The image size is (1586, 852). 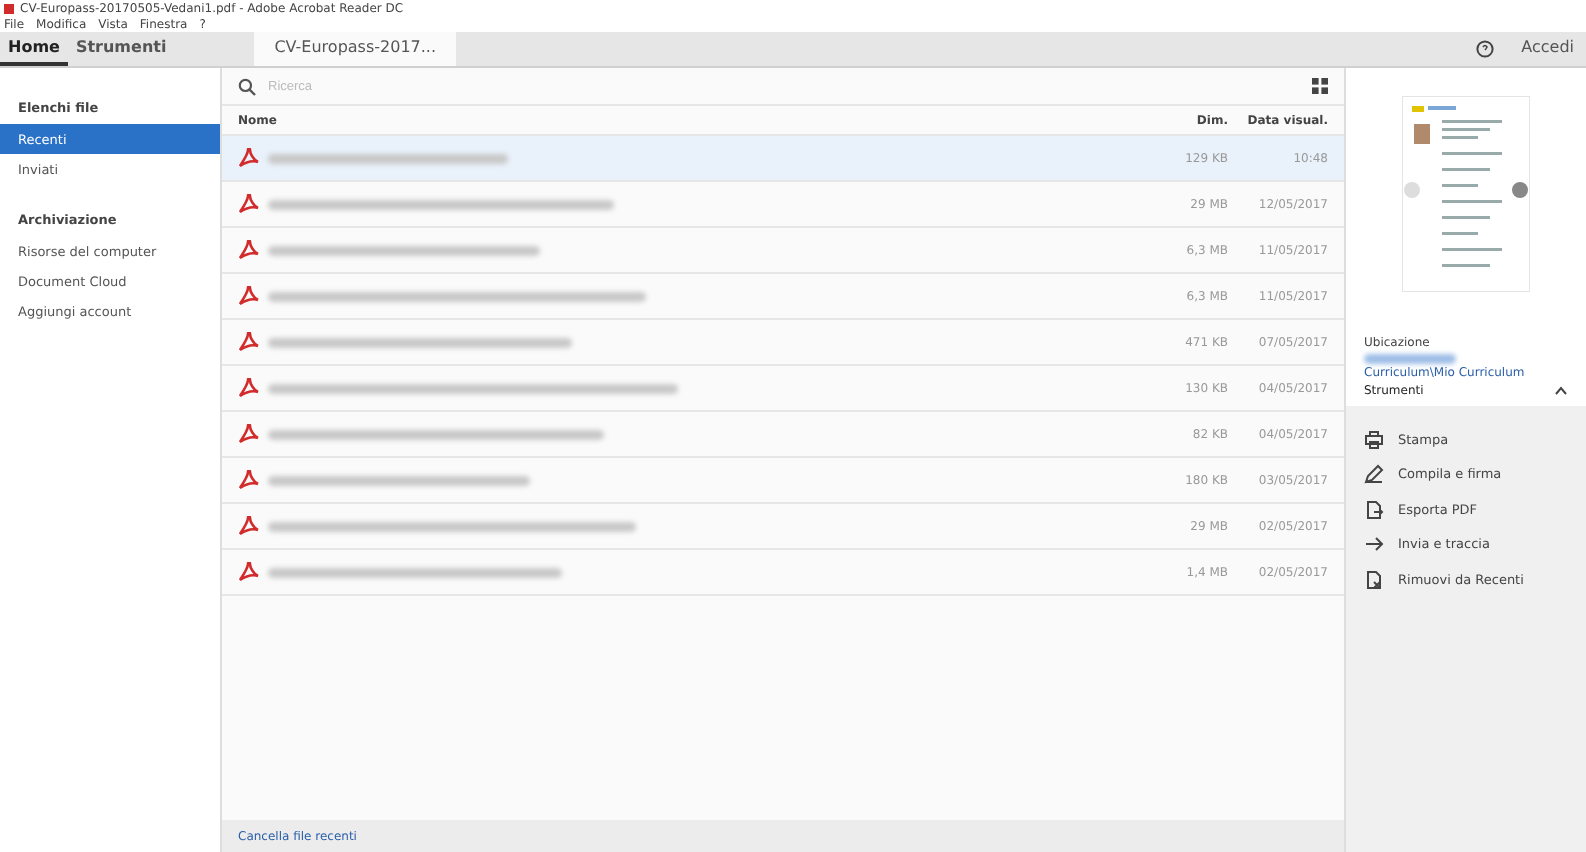 What do you see at coordinates (247, 86) in the screenshot?
I see `search-icon` at bounding box center [247, 86].